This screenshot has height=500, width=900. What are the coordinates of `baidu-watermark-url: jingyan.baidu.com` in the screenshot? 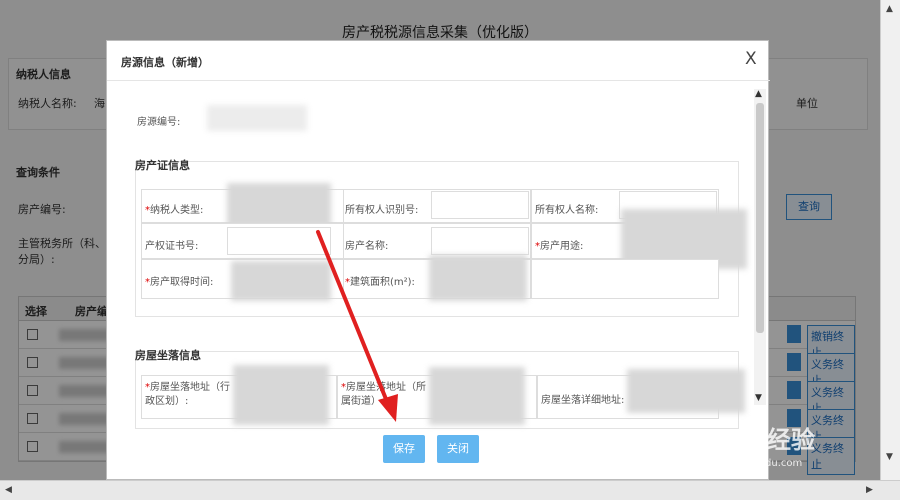 It's located at (756, 463).